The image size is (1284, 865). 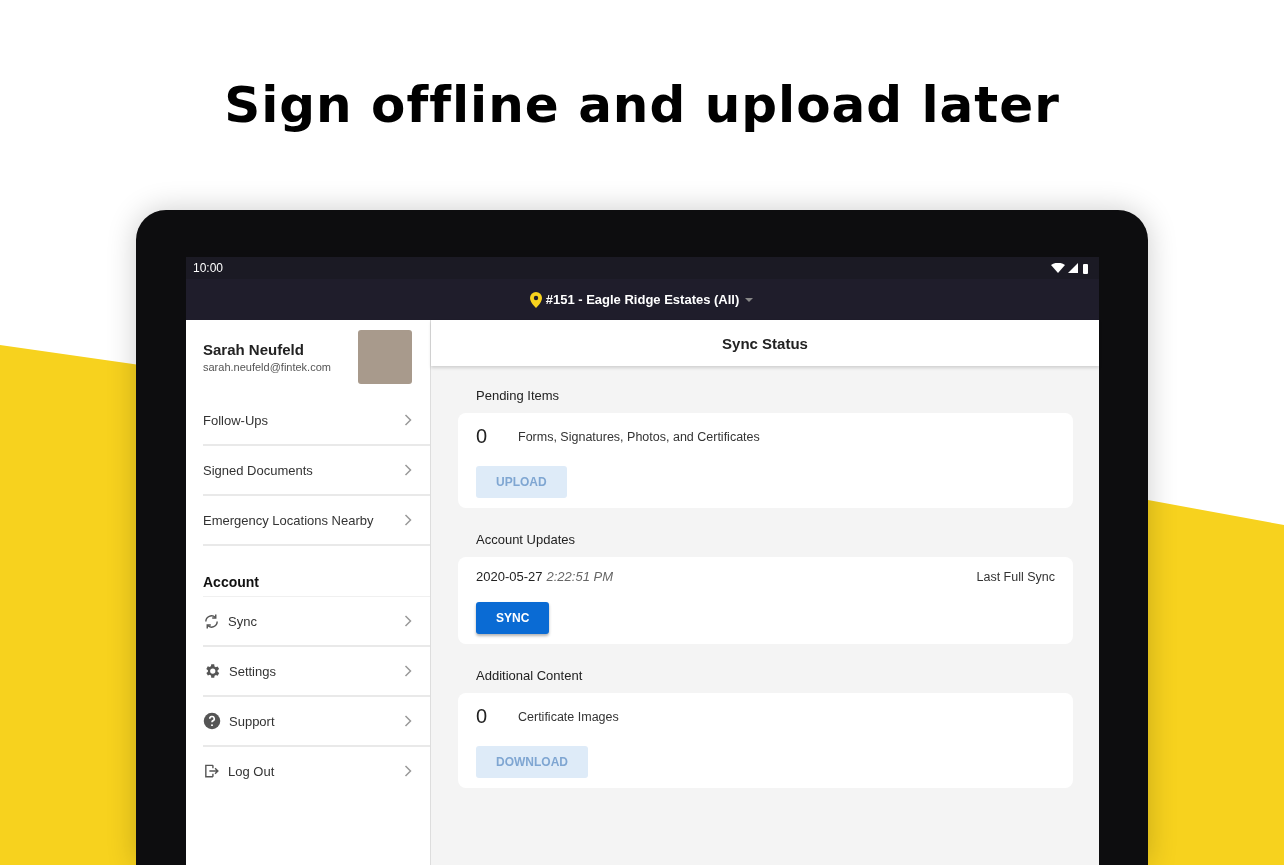 What do you see at coordinates (509, 576) in the screenshot?
I see `sync-date: 2020-05-27` at bounding box center [509, 576].